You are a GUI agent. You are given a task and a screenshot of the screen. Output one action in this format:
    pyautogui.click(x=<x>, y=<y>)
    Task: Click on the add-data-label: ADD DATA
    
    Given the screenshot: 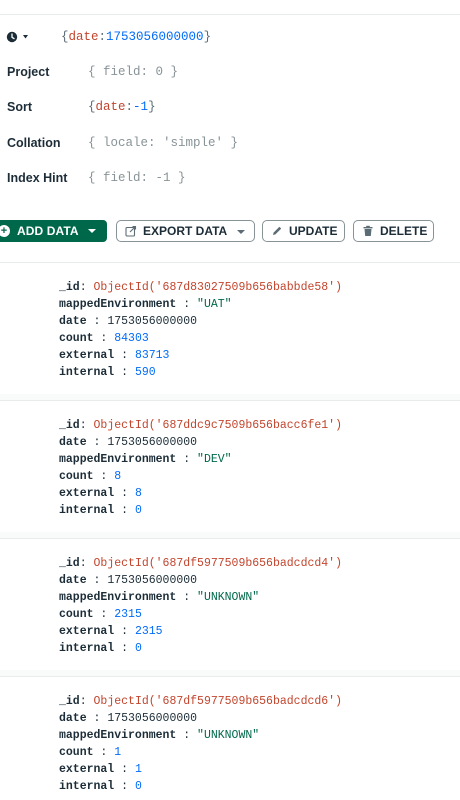 What is the action you would take?
    pyautogui.click(x=48, y=231)
    